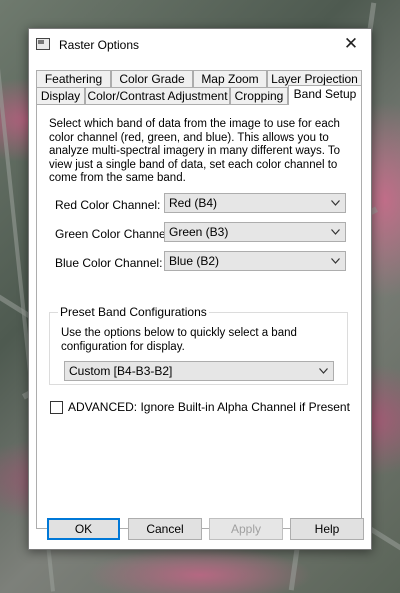  What do you see at coordinates (255, 261) in the screenshot?
I see `blue-channel-select: Blue (B2)` at bounding box center [255, 261].